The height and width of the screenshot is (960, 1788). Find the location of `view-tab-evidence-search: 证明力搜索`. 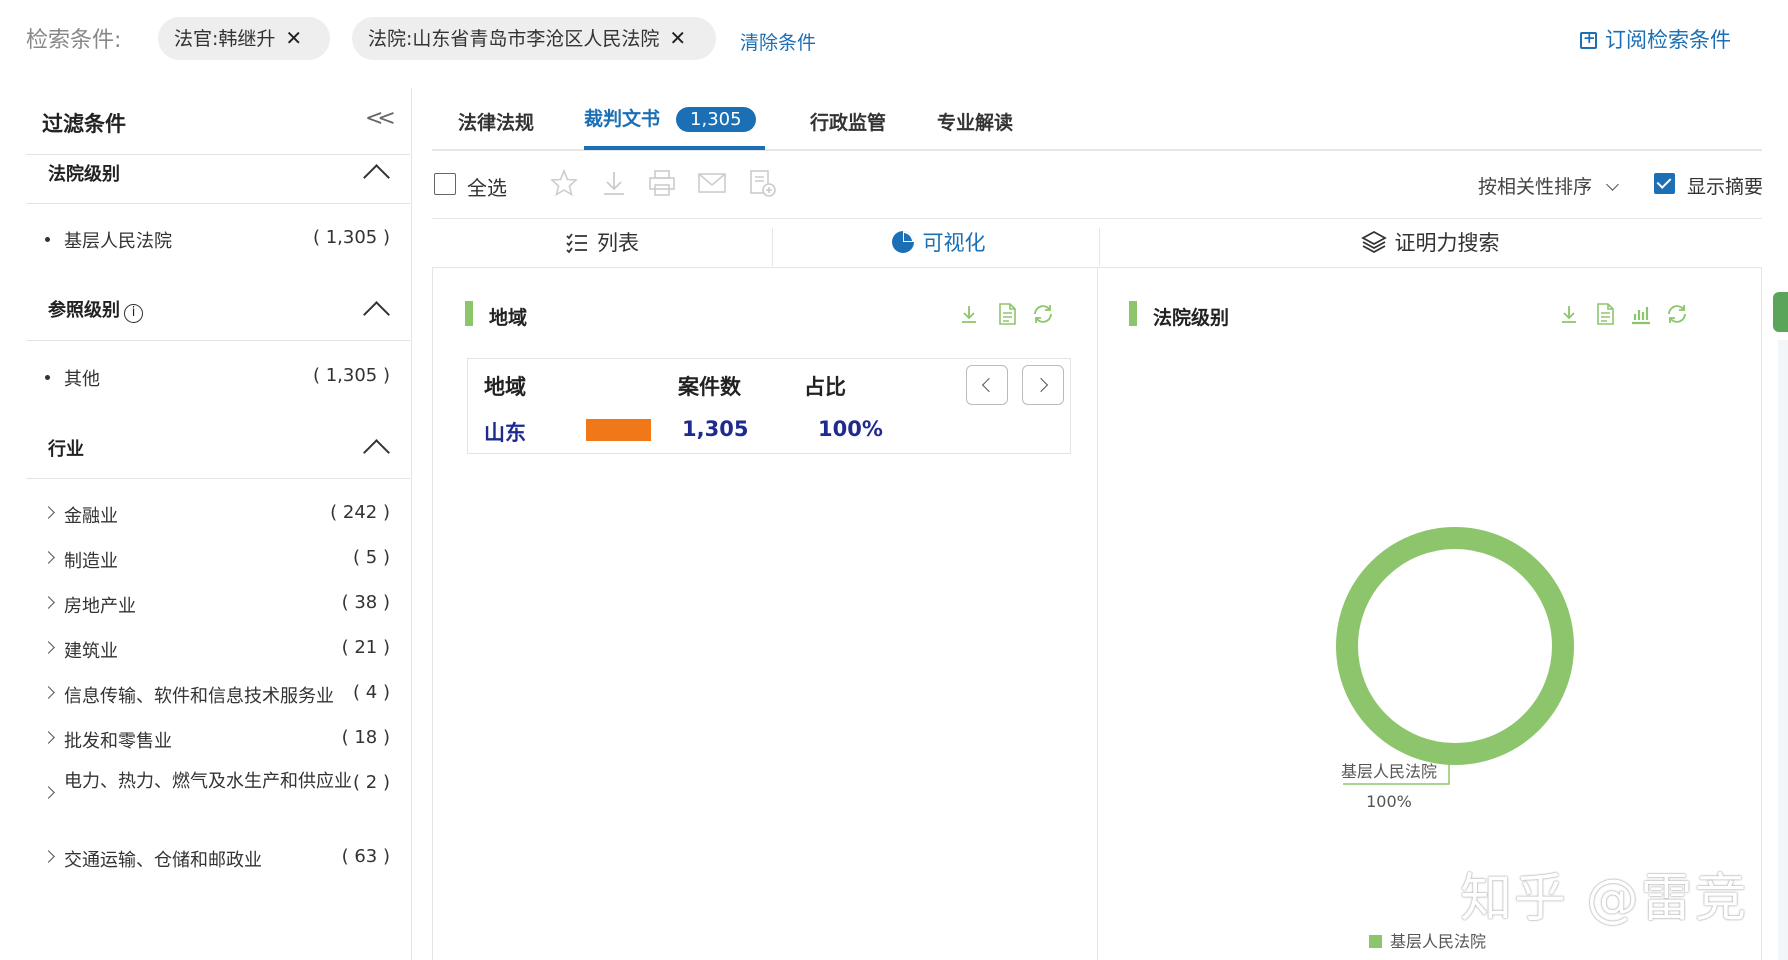

view-tab-evidence-search: 证明力搜索 is located at coordinates (1430, 243).